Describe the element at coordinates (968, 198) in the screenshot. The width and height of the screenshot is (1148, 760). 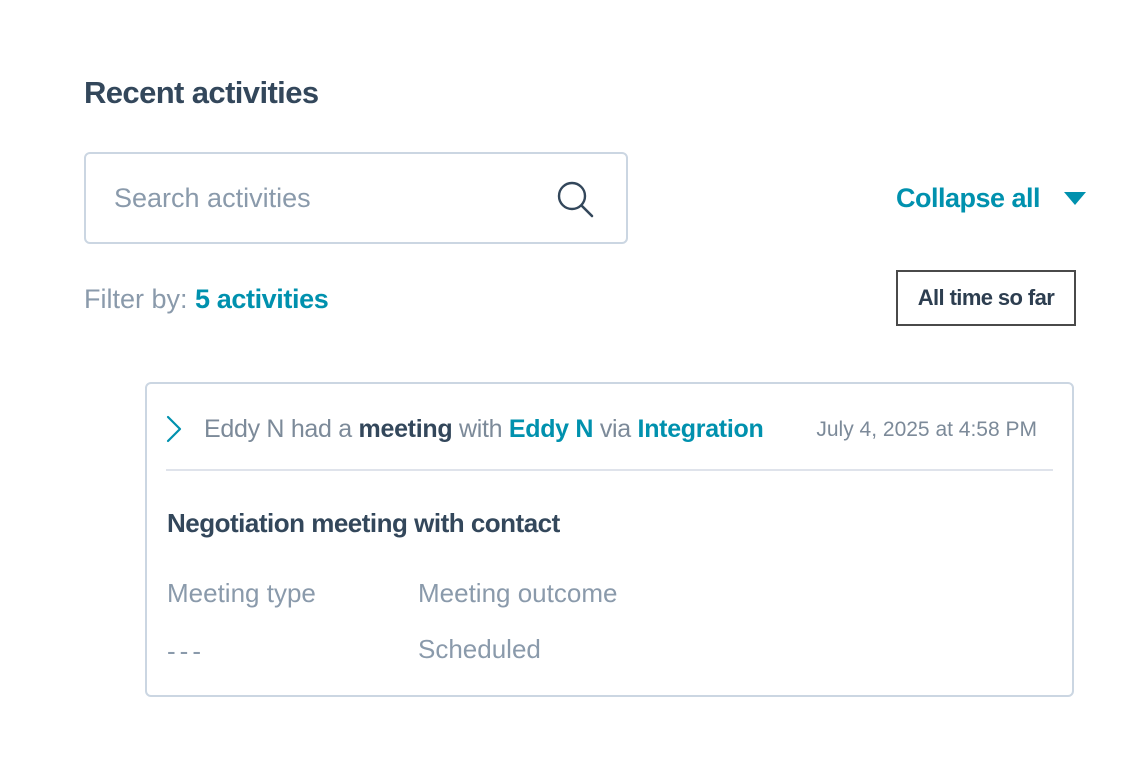
I see `collapse-all-label: Collapse all` at that location.